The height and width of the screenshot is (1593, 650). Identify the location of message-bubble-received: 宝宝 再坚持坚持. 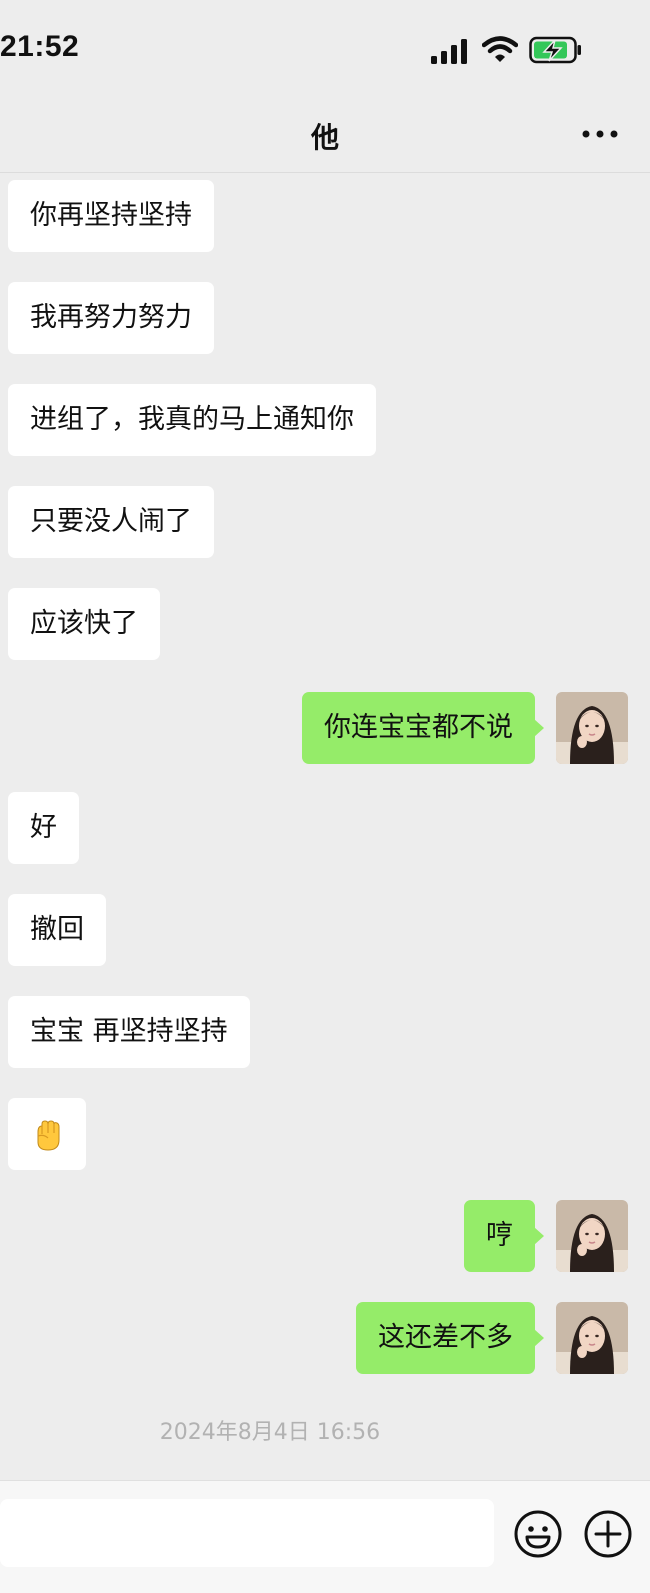
(129, 1032).